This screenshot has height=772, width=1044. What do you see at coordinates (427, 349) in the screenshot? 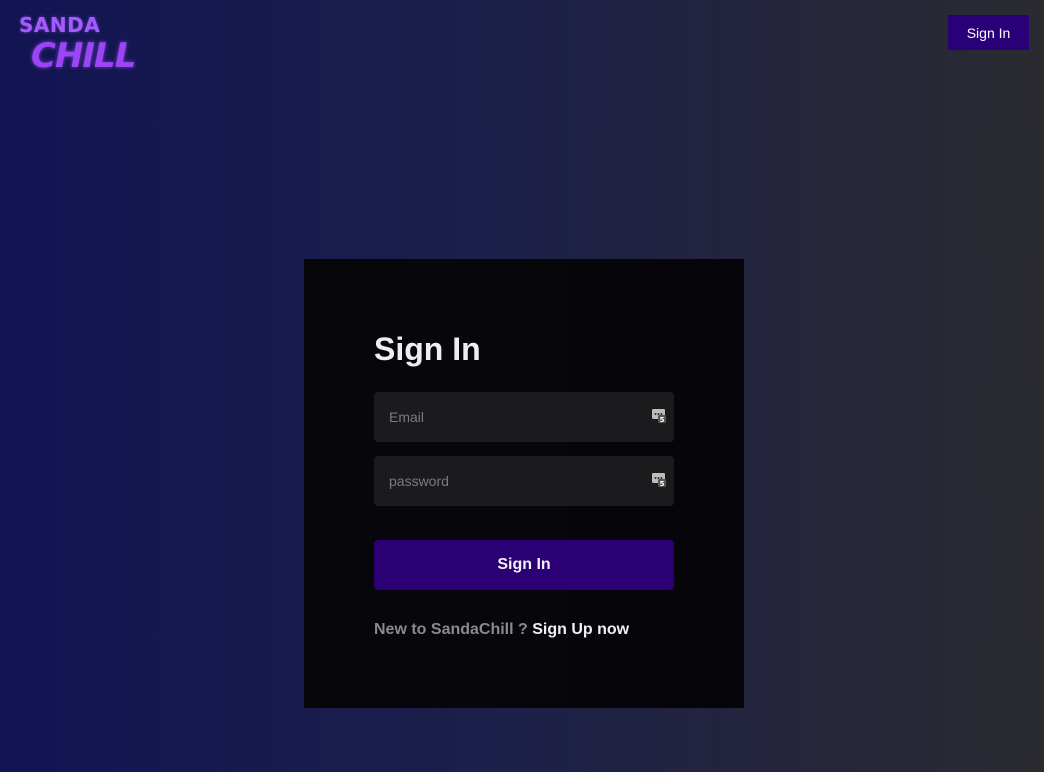
I see `page-title: Sign In` at bounding box center [427, 349].